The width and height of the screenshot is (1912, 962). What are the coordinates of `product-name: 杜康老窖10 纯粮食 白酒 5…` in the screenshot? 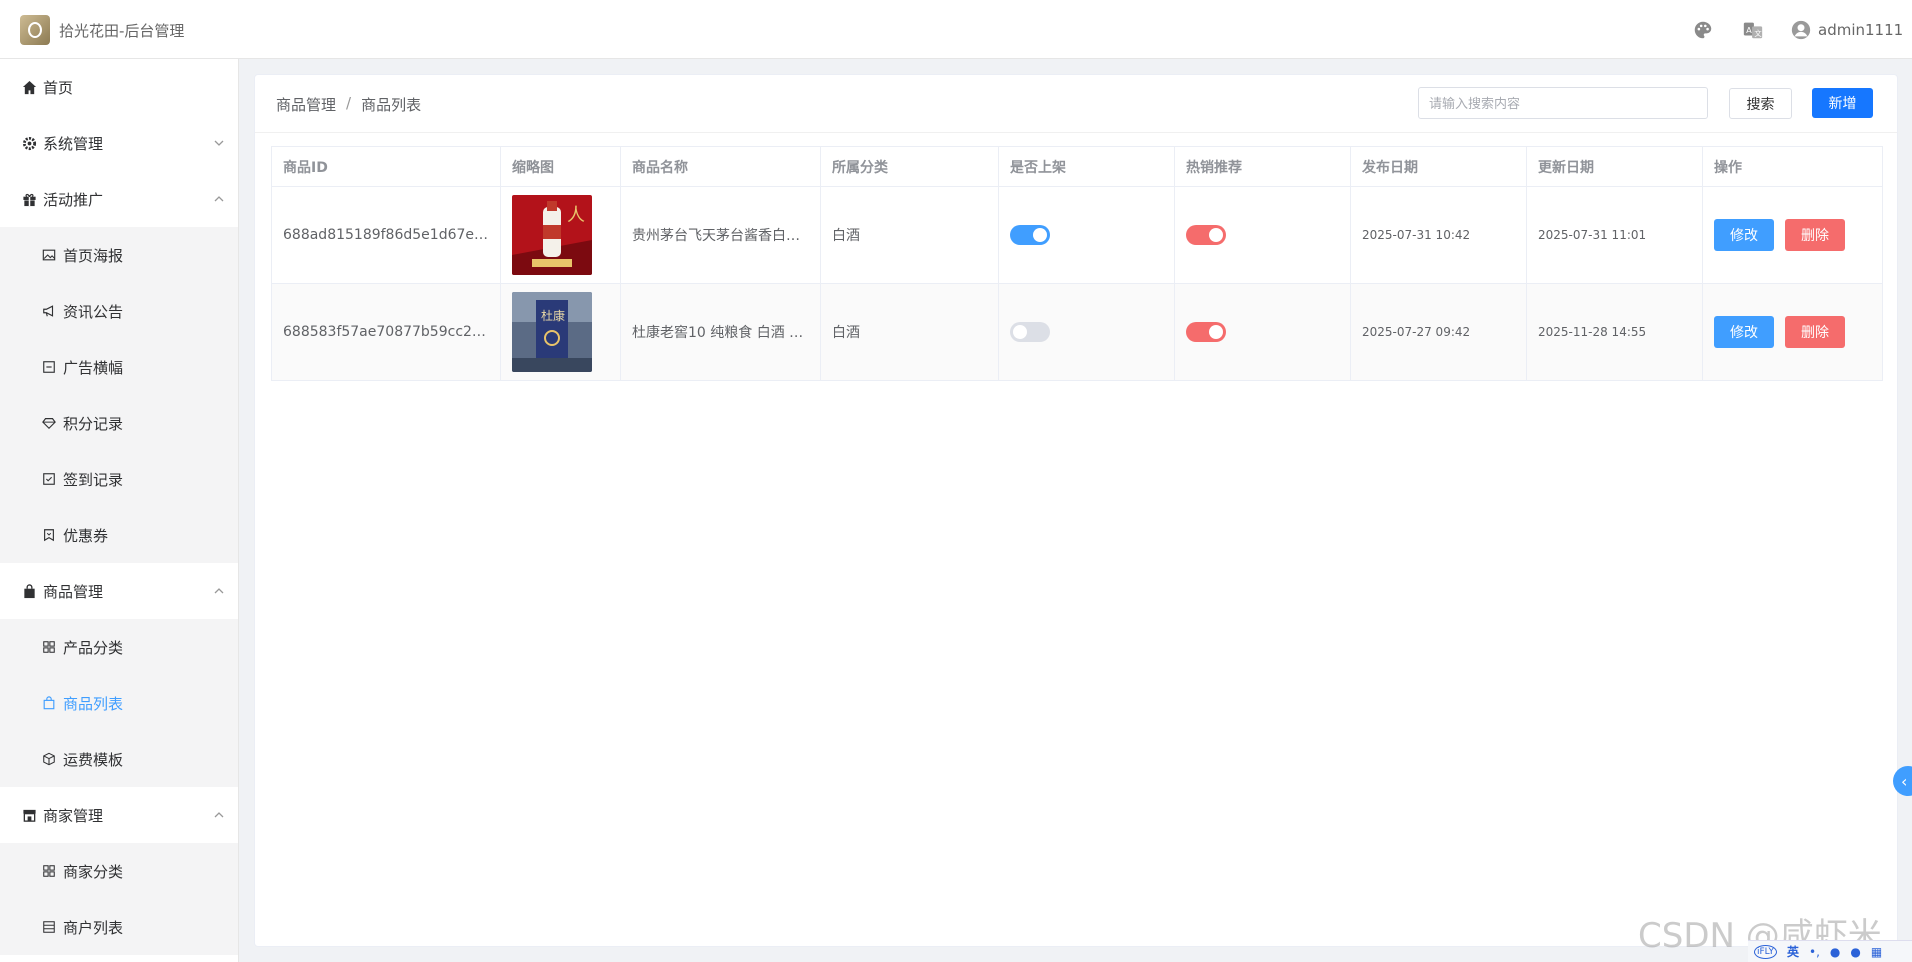 It's located at (720, 332).